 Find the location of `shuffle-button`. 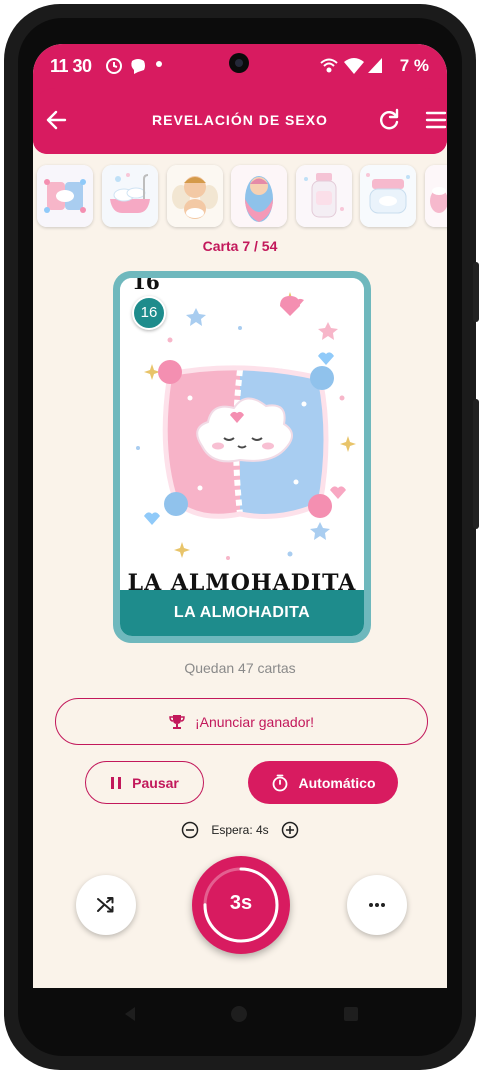

shuffle-button is located at coordinates (106, 905).